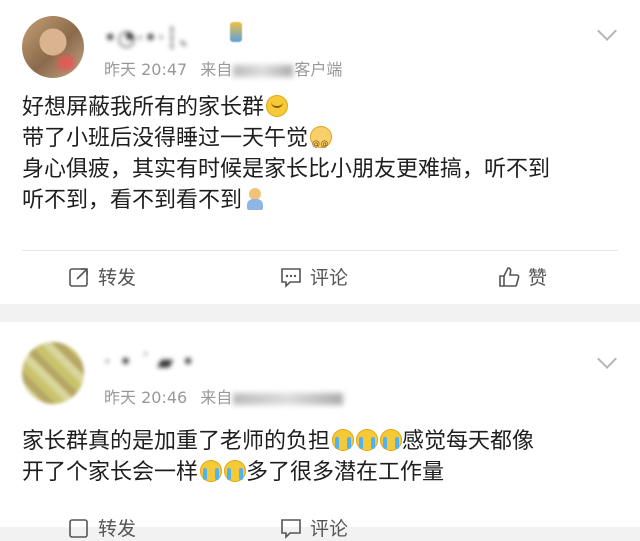  I want to click on username: ‧ • ˙ ▰ •, so click(149, 362).